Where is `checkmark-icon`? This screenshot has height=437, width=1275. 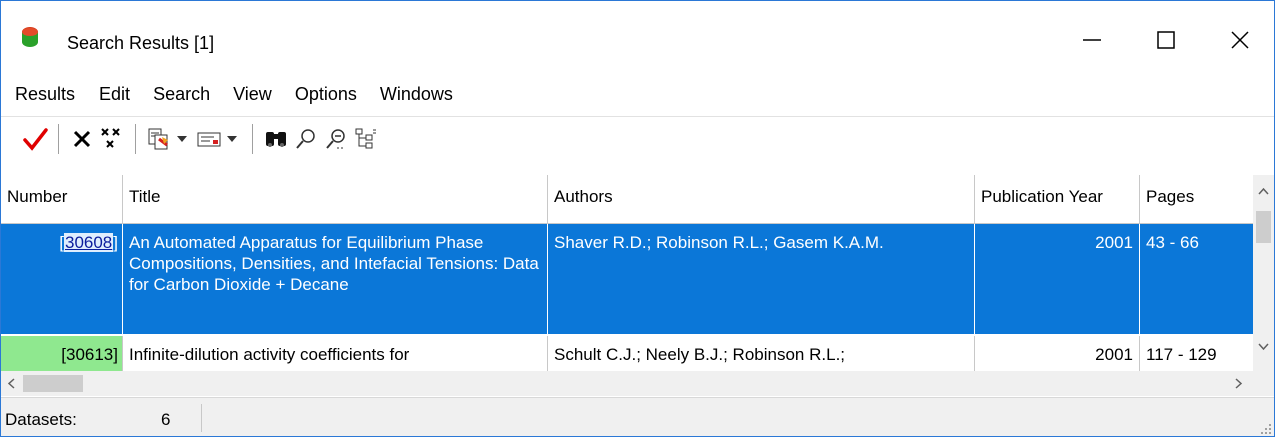 checkmark-icon is located at coordinates (35, 139).